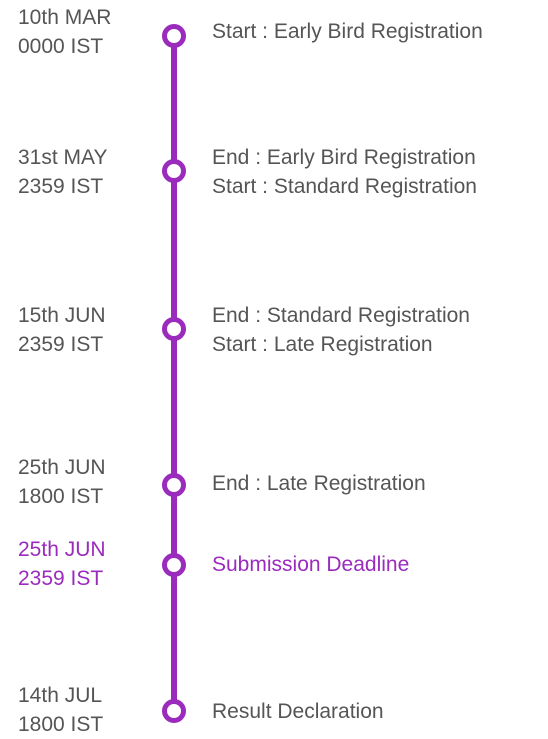 This screenshot has width=548, height=739. I want to click on event-description-line: Submission Deadline, so click(311, 564).